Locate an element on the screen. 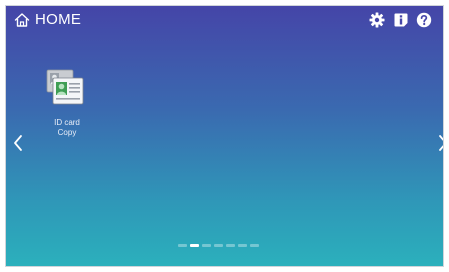 Image resolution: width=449 pixels, height=272 pixels. app-label-line1: ID card is located at coordinates (67, 122).